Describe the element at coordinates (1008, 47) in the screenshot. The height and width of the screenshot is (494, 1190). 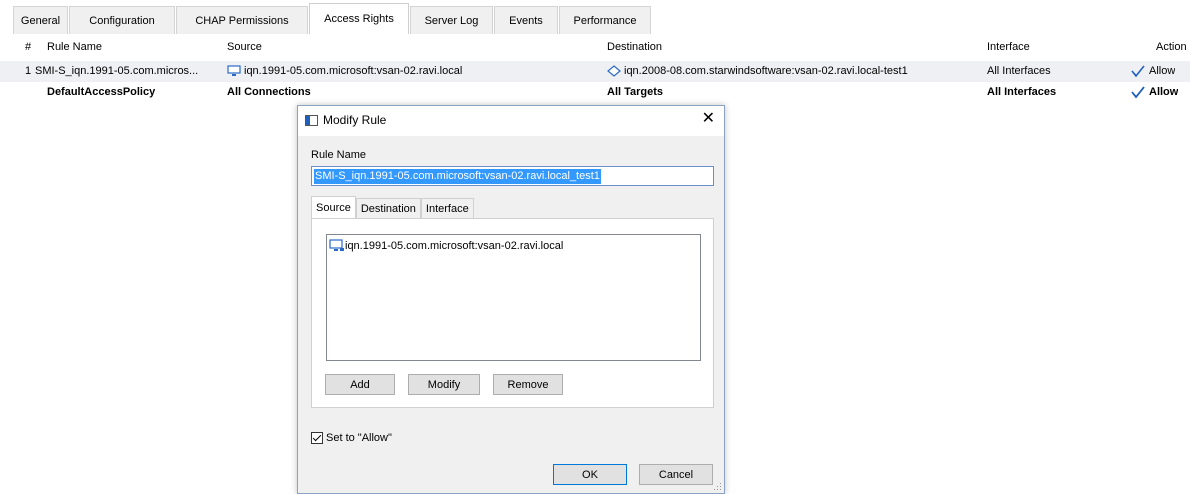
I see `col-interface: Interface` at that location.